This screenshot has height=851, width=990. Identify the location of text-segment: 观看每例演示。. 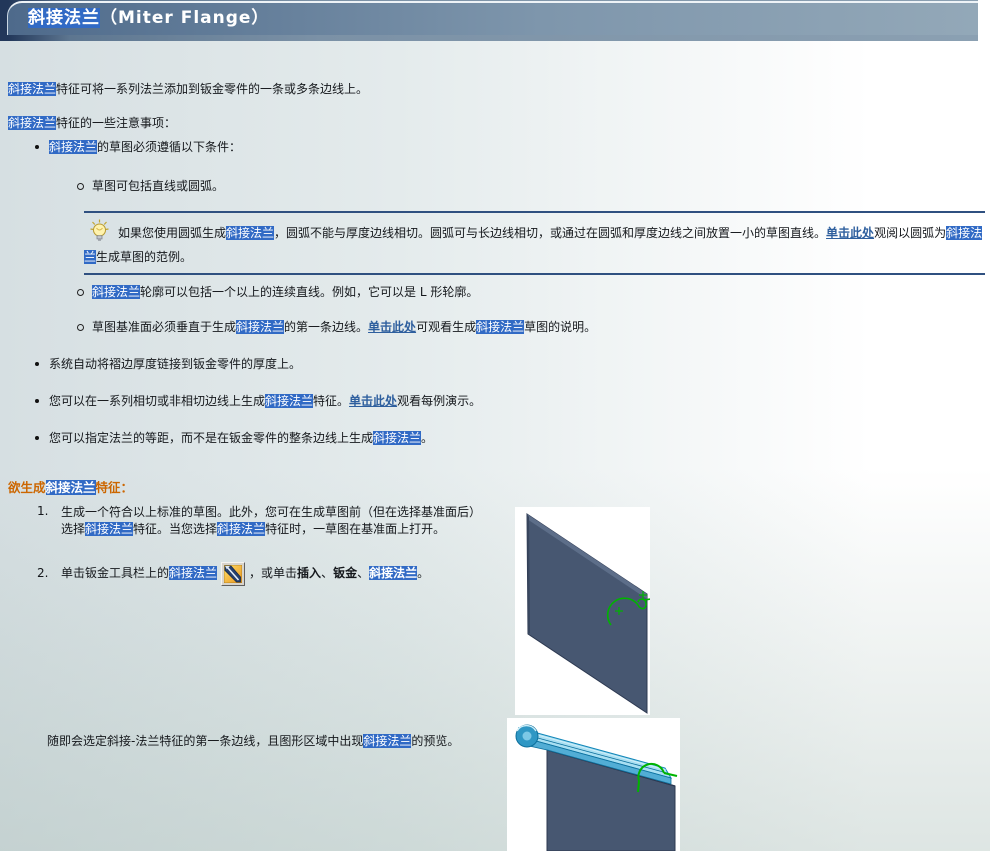
(439, 401).